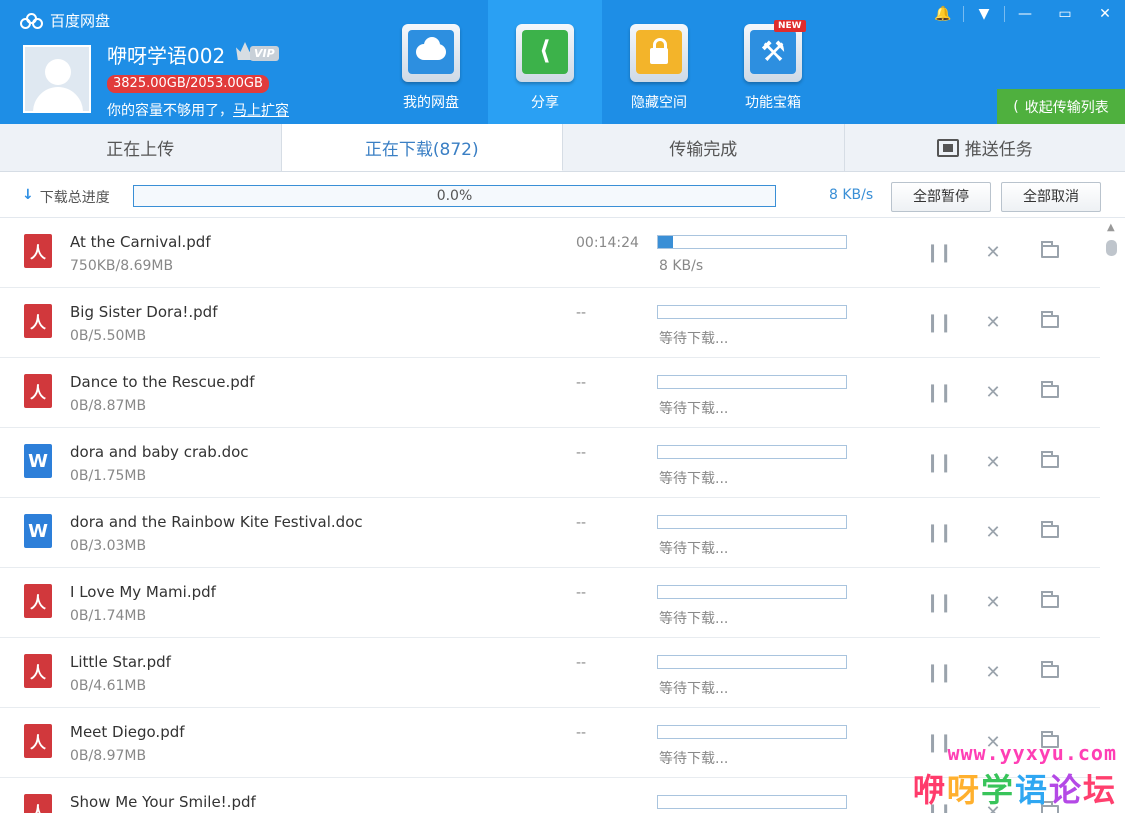  I want to click on watermark: www.yyxyu.com 咿呀学语论坛, so click(1015, 776).